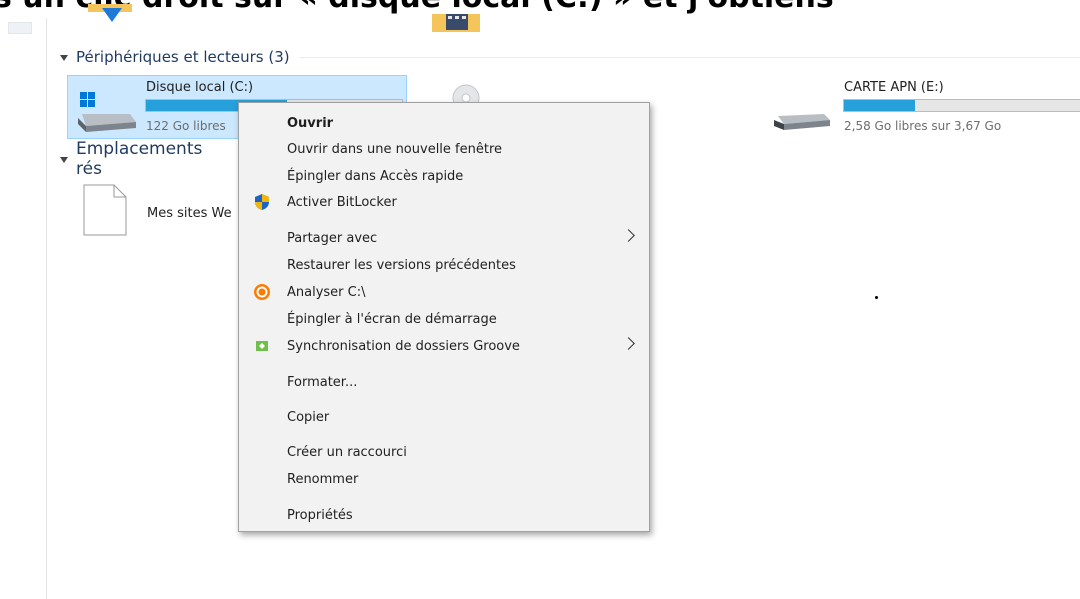 Image resolution: width=1080 pixels, height=599 pixels. Describe the element at coordinates (689, 57) in the screenshot. I see `group-divider` at that location.